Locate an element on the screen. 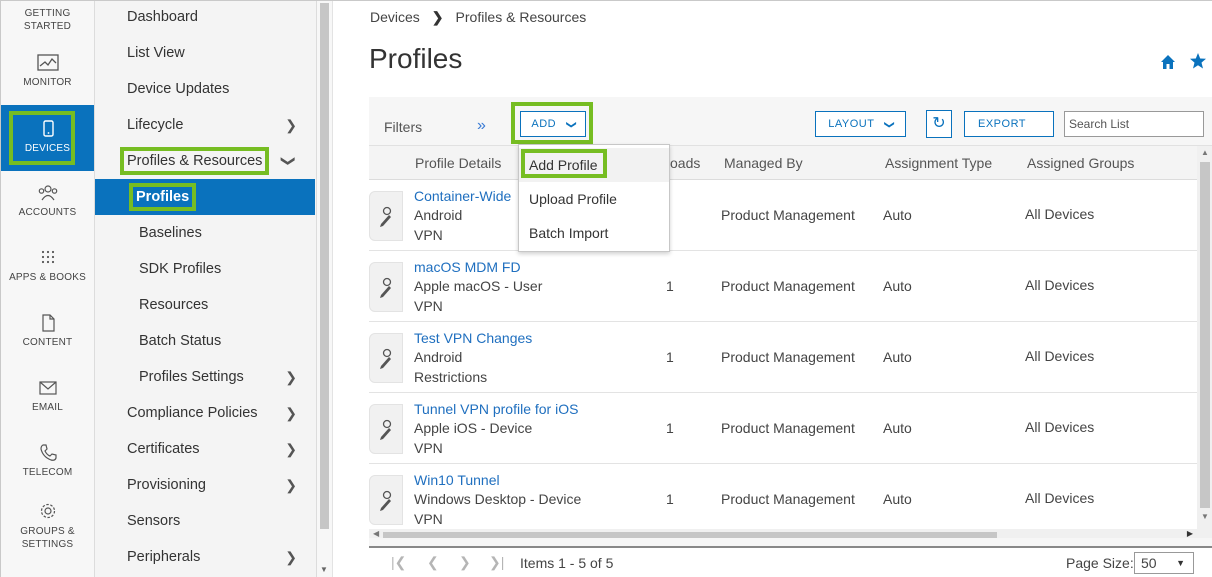  scroll-right-icon: ▶ is located at coordinates (1190, 533).